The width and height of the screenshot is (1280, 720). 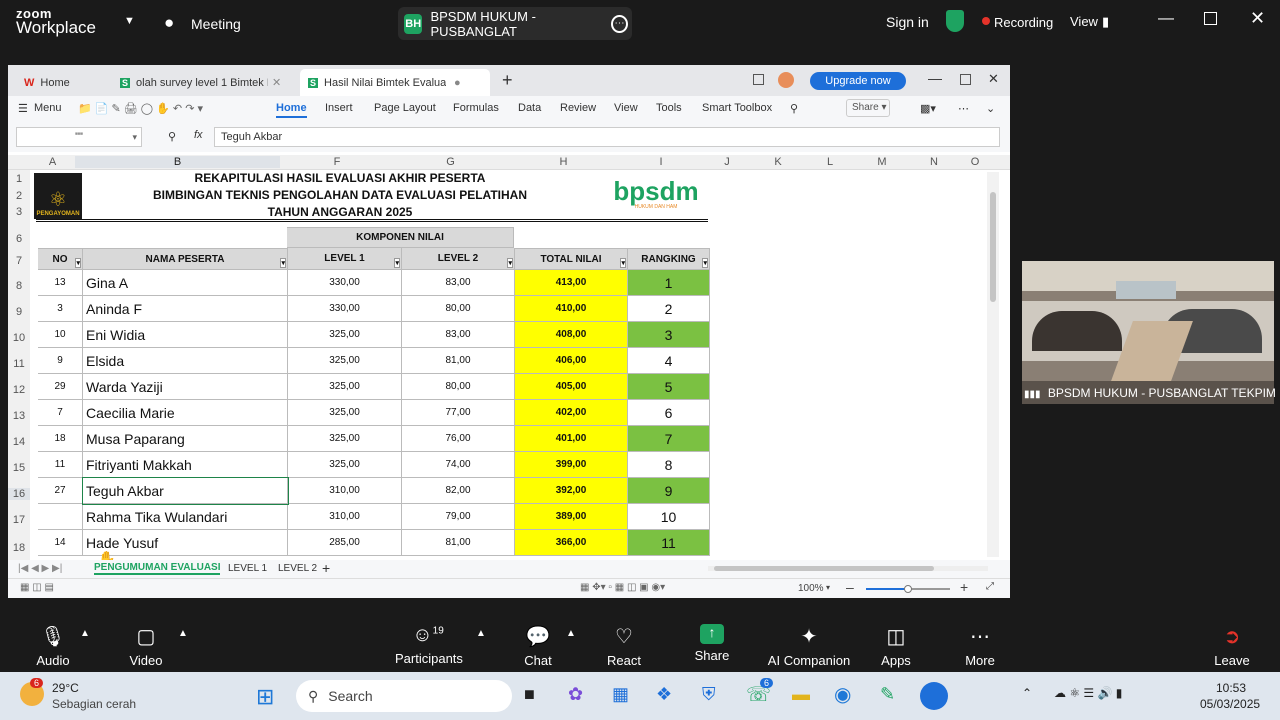 What do you see at coordinates (198, 135) in the screenshot?
I see `fx-icon: fx` at bounding box center [198, 135].